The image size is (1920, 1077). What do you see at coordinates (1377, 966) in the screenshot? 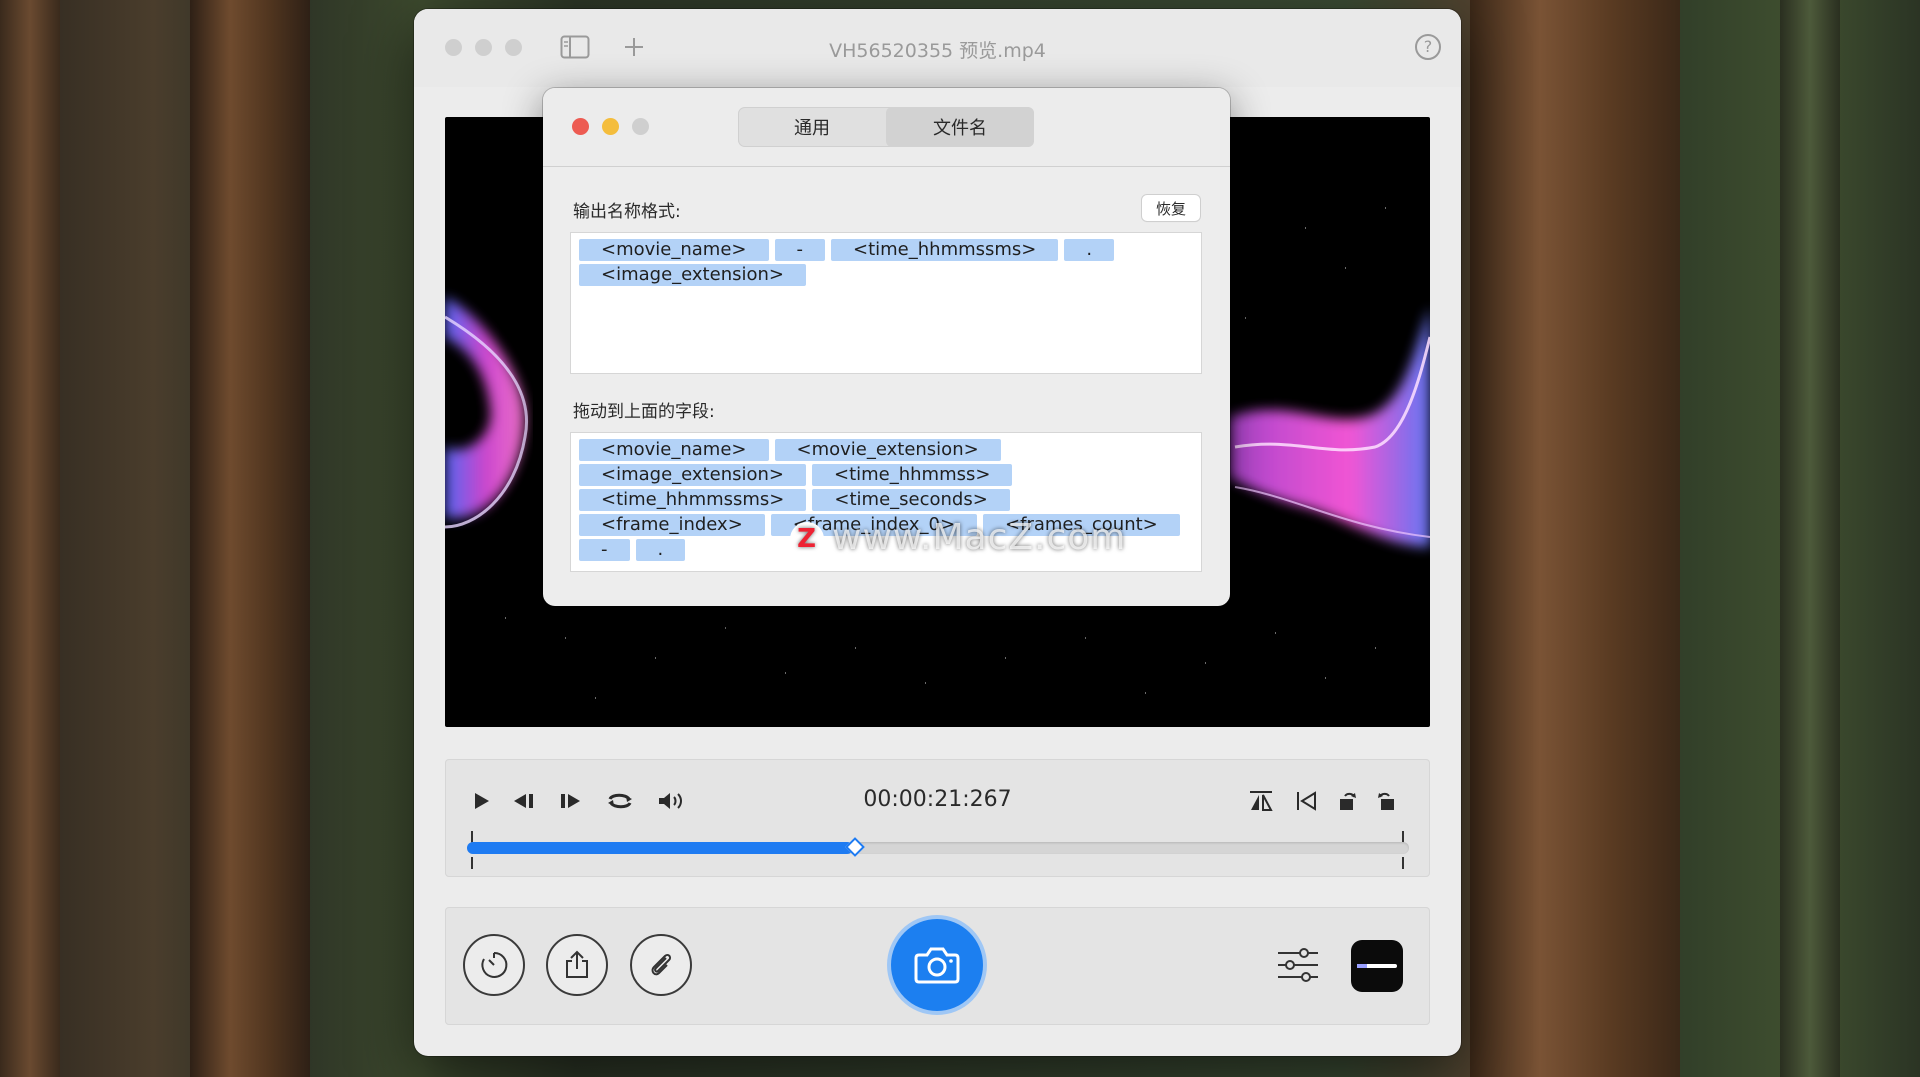
I see `app-icon` at bounding box center [1377, 966].